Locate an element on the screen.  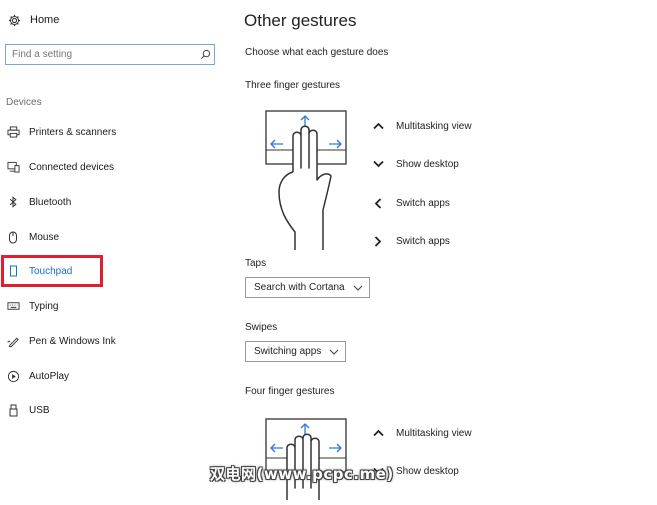
printer-icon is located at coordinates (13, 132).